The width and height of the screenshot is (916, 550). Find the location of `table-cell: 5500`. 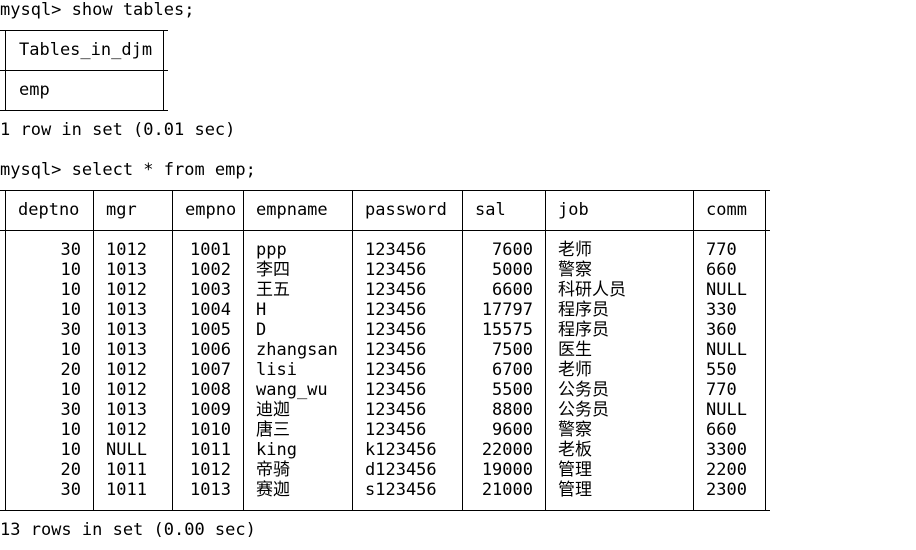

table-cell: 5500 is located at coordinates (512, 390).